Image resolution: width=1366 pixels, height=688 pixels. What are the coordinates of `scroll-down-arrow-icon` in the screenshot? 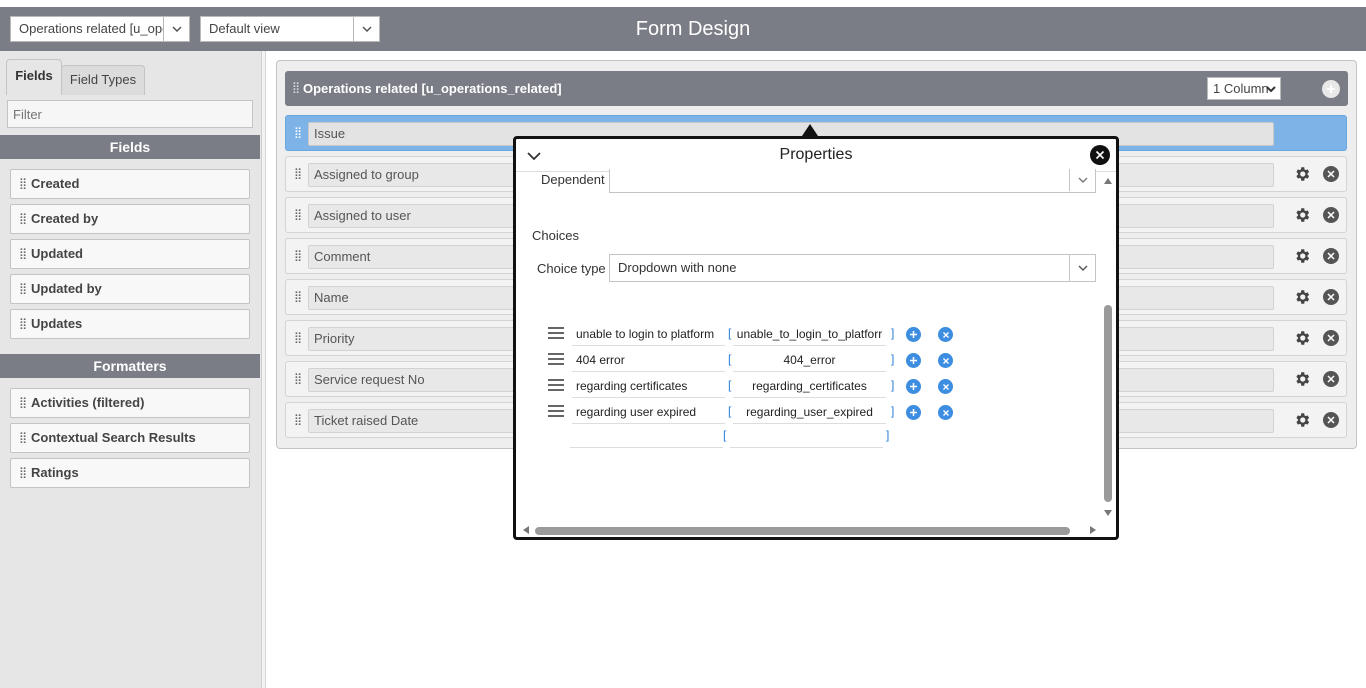 It's located at (1108, 513).